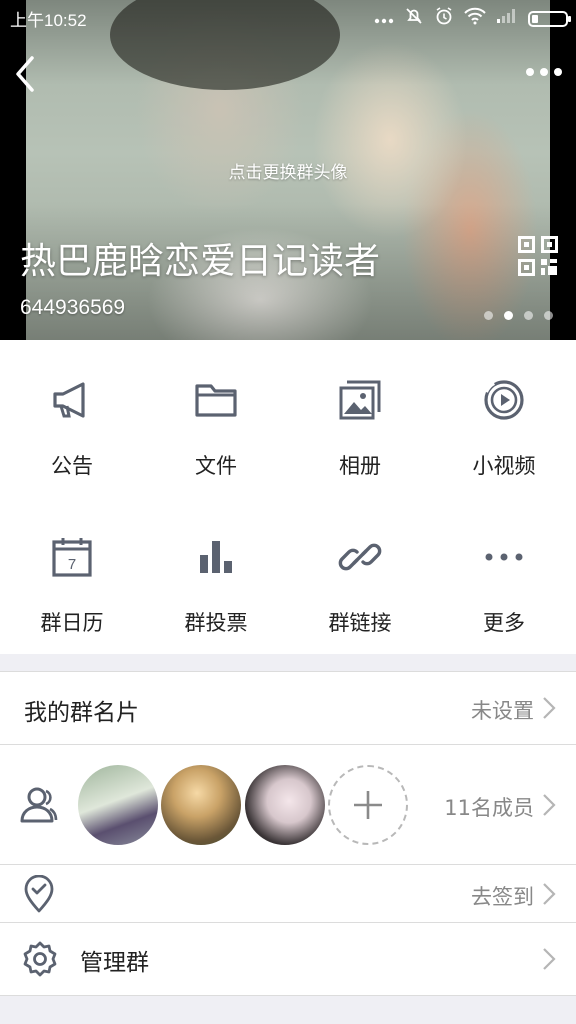  What do you see at coordinates (360, 575) in the screenshot?
I see `feature-link: 群链接` at bounding box center [360, 575].